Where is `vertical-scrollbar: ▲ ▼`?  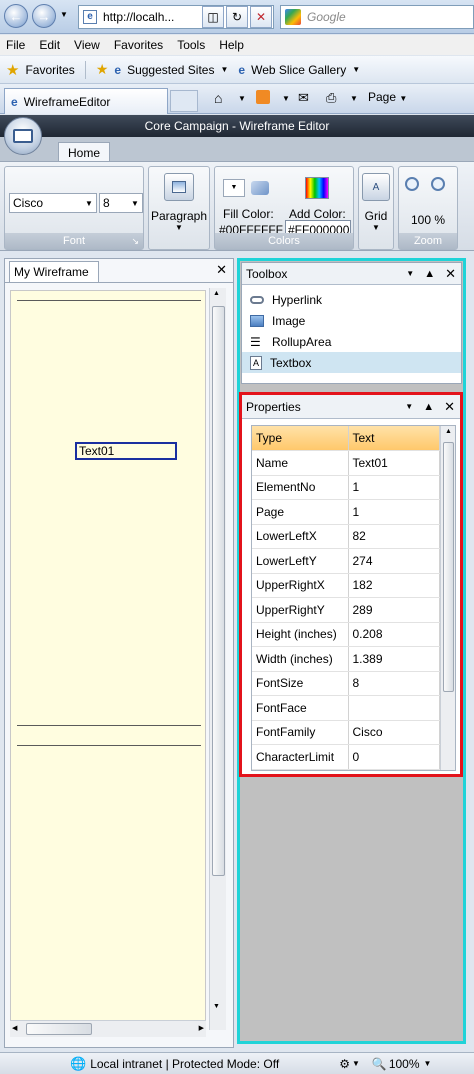 vertical-scrollbar: ▲ ▼ is located at coordinates (217, 659).